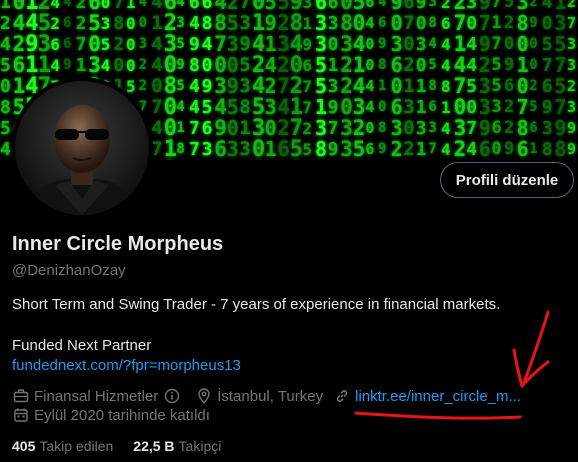 This screenshot has width=578, height=462. I want to click on matrix-rain-column: 5 9 1 4 2 3 0 1 7, so click(270, 80).